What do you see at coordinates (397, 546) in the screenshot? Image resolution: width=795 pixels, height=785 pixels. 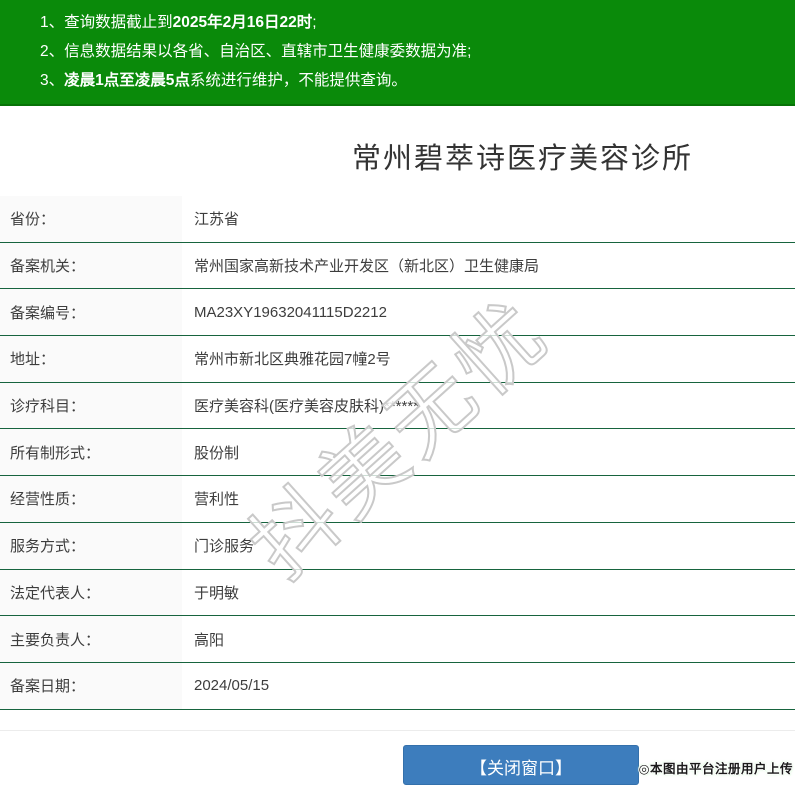 I see `table-row: 服务方式： 门诊服务` at bounding box center [397, 546].